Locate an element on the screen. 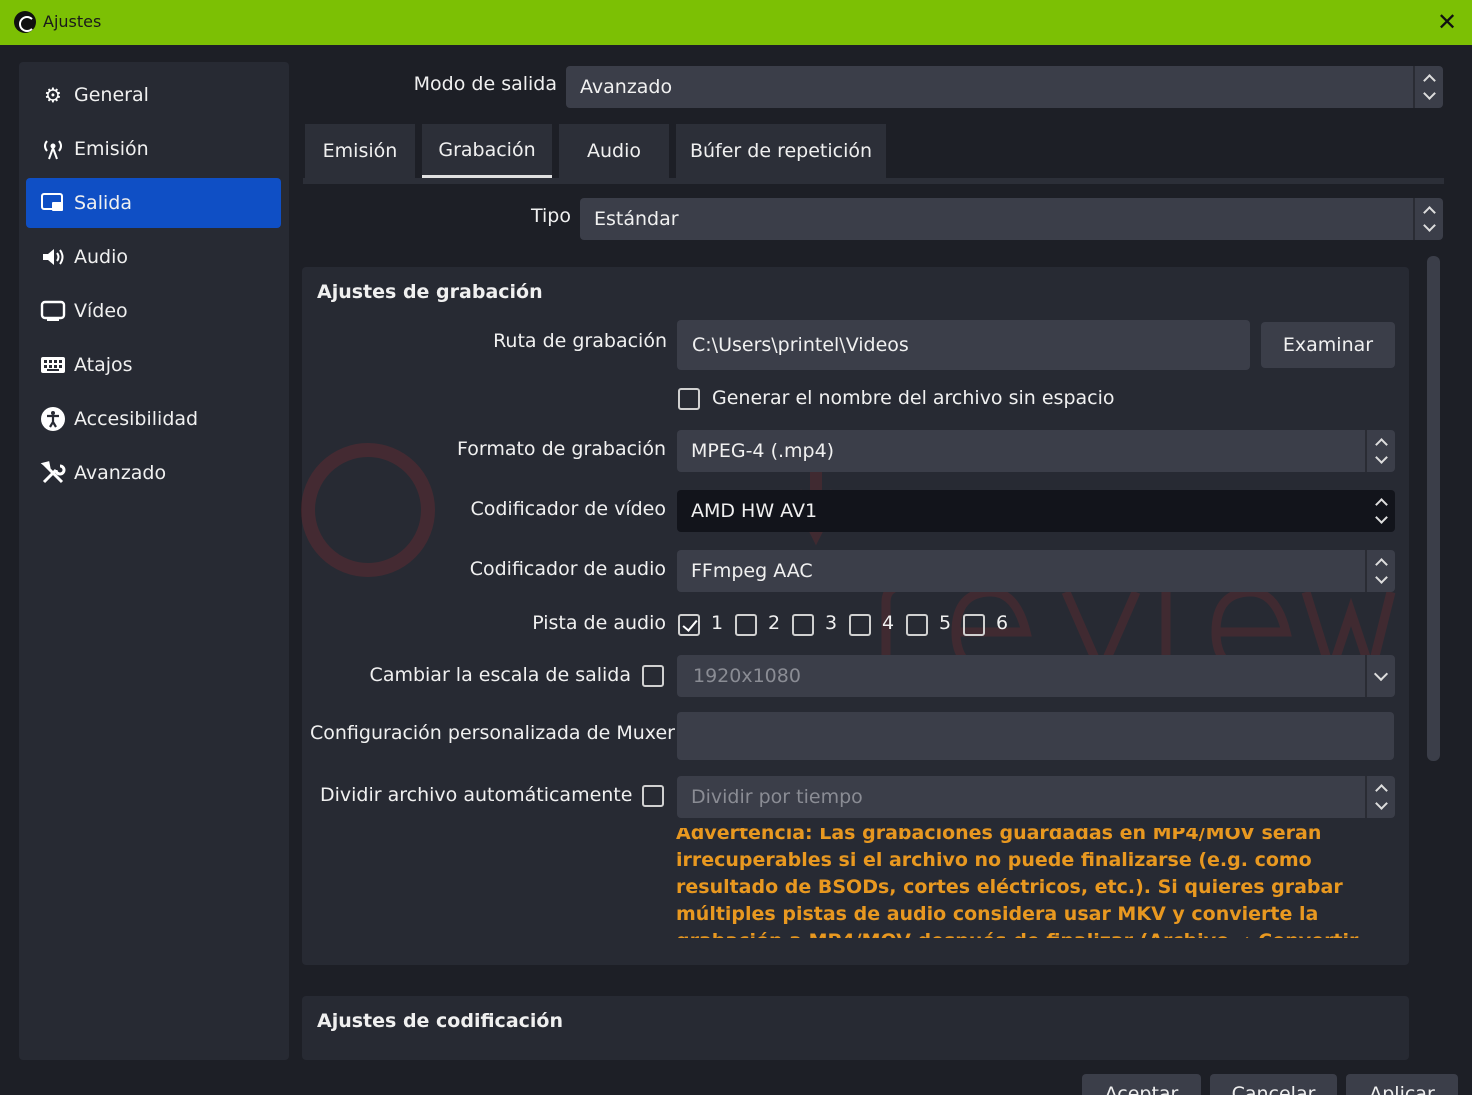  track-5-checkbox is located at coordinates (917, 625).